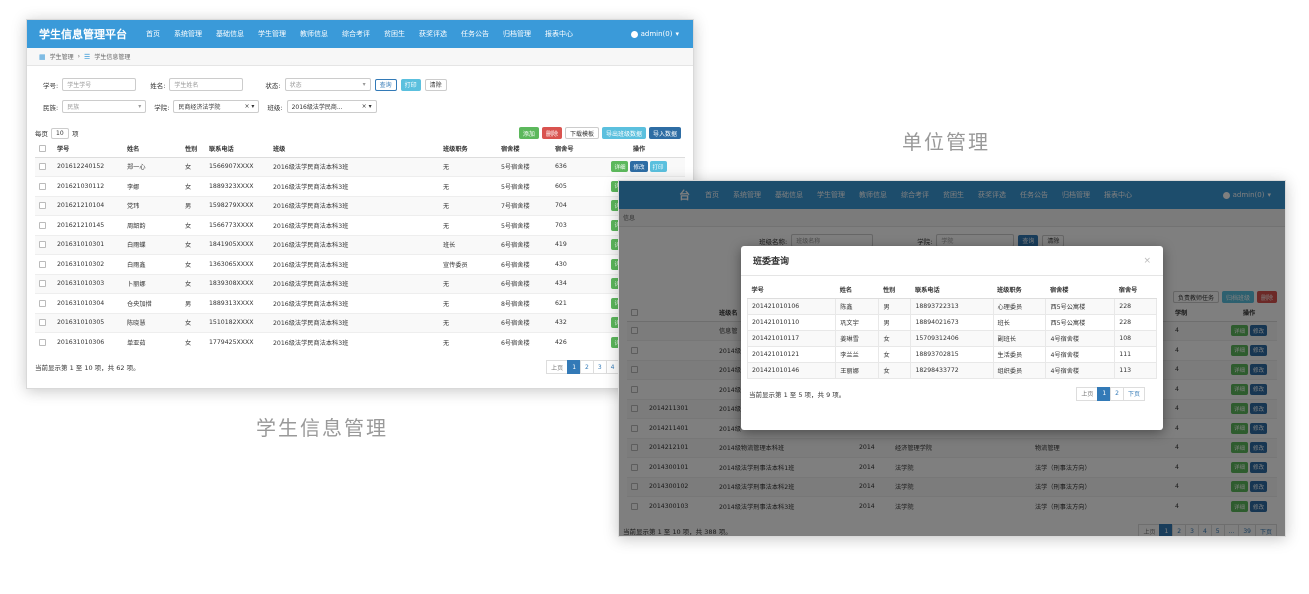  I want to click on row-action-button: 详细, so click(620, 167).